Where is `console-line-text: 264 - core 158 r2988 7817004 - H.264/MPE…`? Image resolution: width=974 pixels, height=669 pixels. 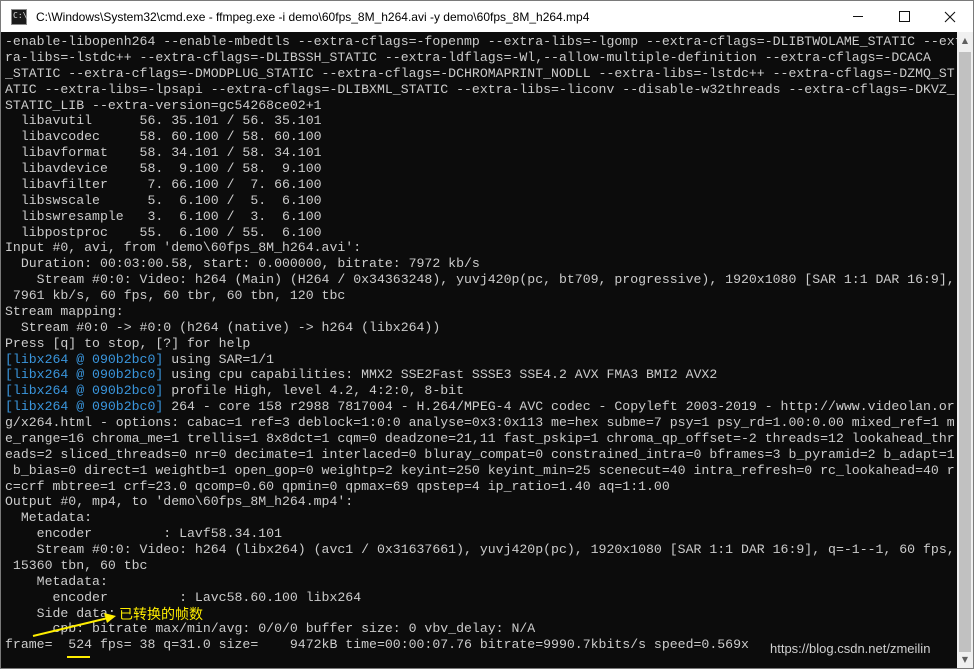 console-line-text: 264 - core 158 r2988 7817004 - H.264/MPE… is located at coordinates (559, 407).